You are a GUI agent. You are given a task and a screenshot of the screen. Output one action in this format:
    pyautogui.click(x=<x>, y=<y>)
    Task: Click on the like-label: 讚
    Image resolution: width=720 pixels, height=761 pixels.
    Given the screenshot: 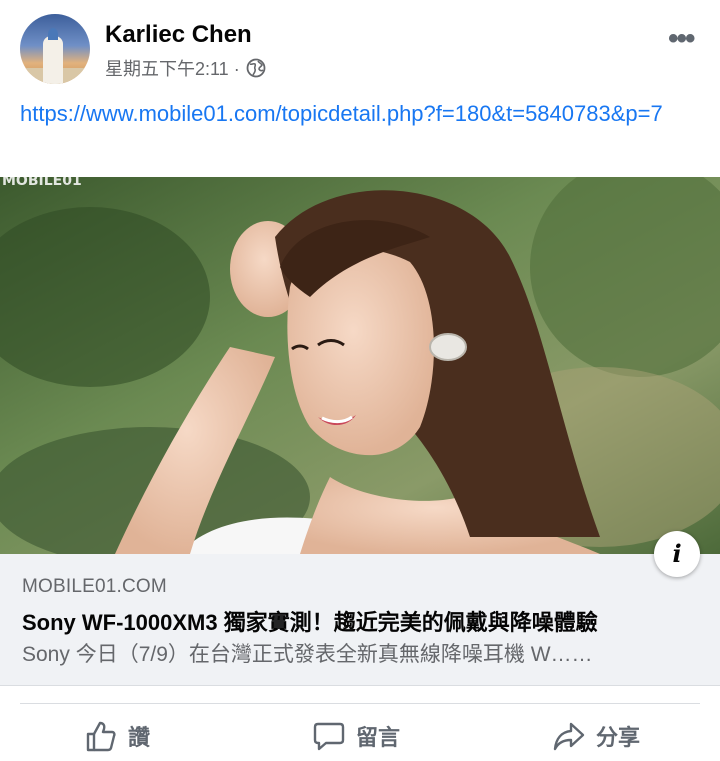 What is the action you would take?
    pyautogui.click(x=139, y=737)
    